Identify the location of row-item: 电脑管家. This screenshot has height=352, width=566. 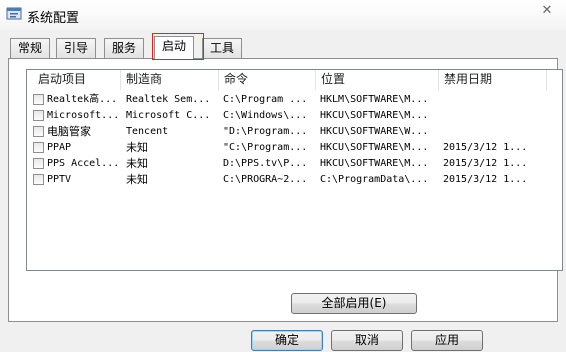
(69, 131).